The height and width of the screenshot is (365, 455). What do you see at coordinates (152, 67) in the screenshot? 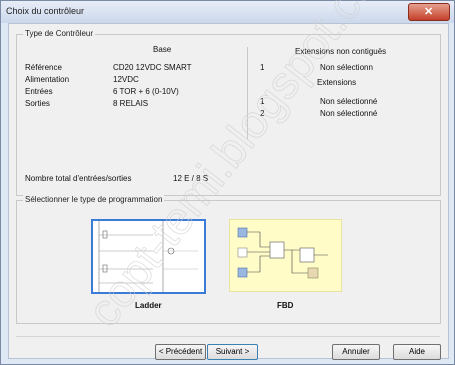
I see `reference-value: CD20 12VDC SMART` at bounding box center [152, 67].